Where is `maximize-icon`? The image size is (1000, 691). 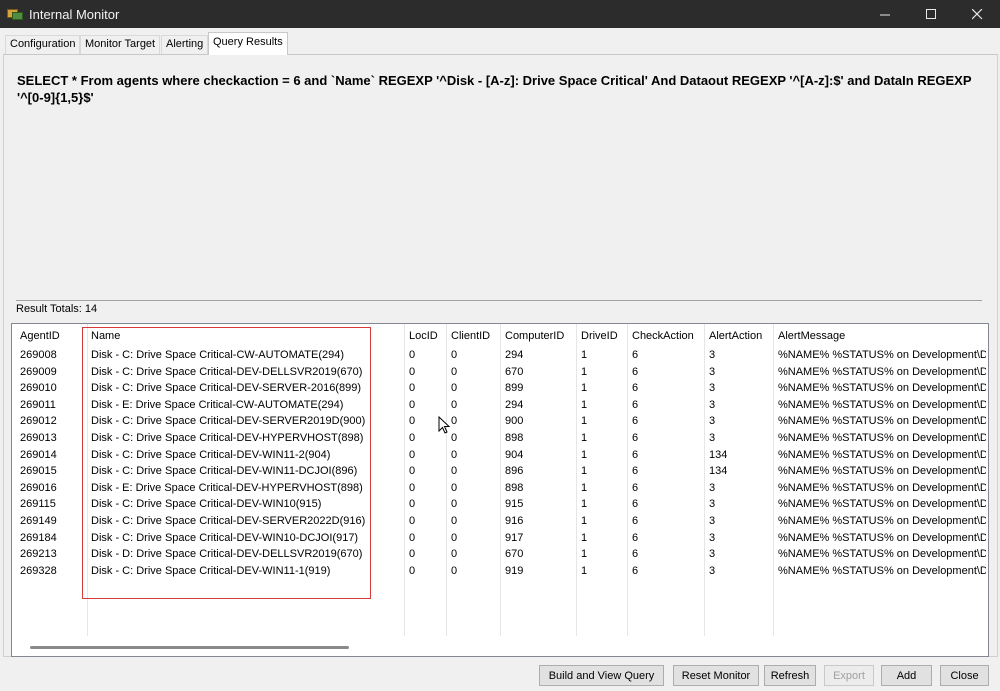 maximize-icon is located at coordinates (930, 13).